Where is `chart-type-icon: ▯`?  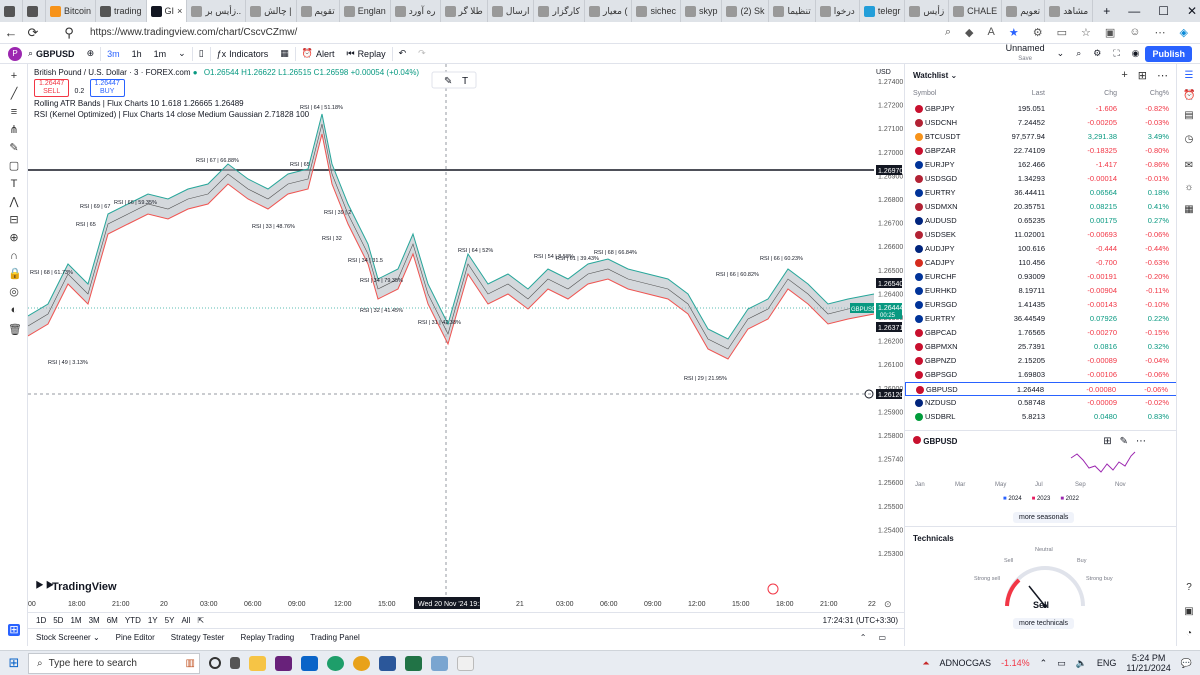
chart-type-icon: ▯ is located at coordinates (201, 53).